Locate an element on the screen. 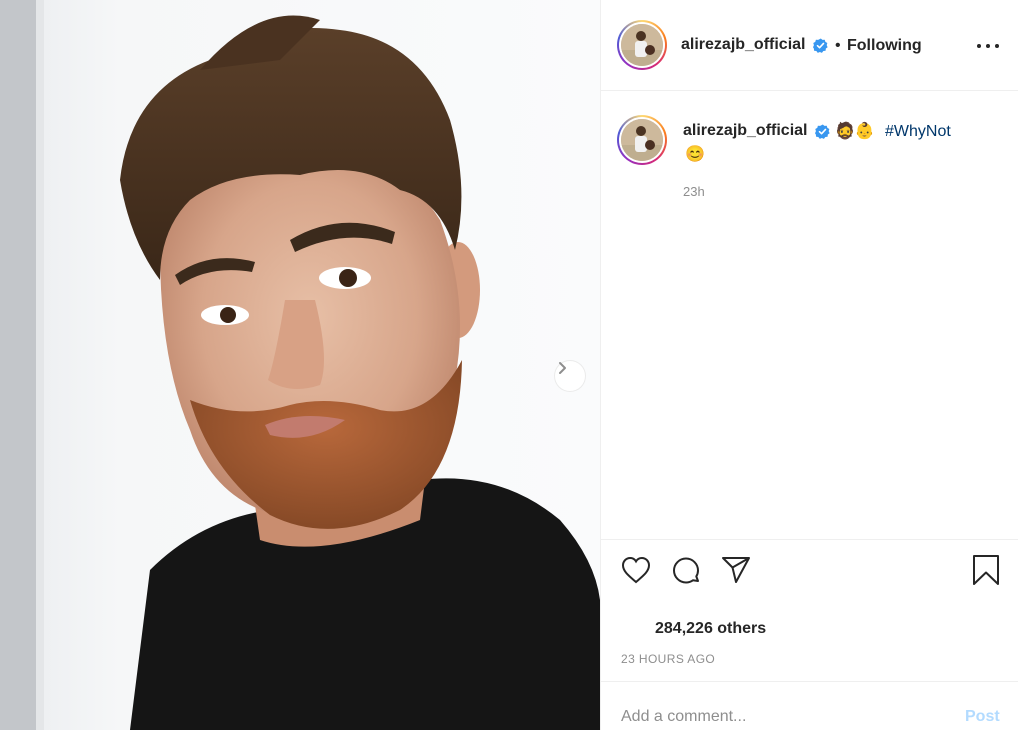 This screenshot has width=1018, height=730. caption-username: alirezajb_official is located at coordinates (745, 131).